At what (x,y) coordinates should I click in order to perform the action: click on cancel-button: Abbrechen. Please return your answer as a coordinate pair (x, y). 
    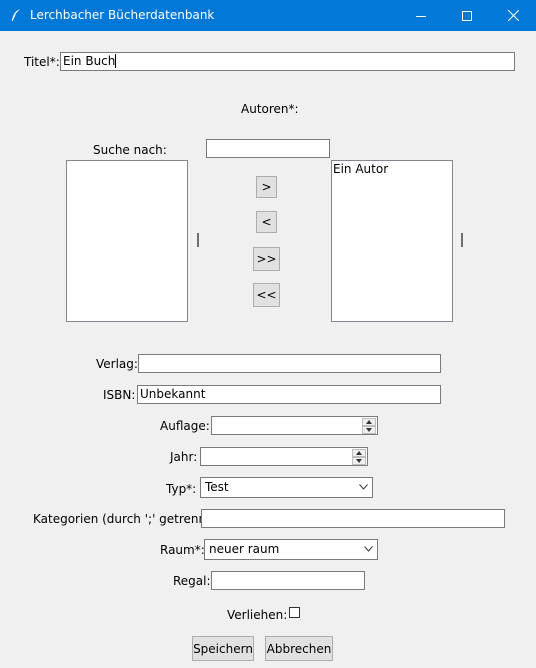
    Looking at the image, I should click on (299, 648).